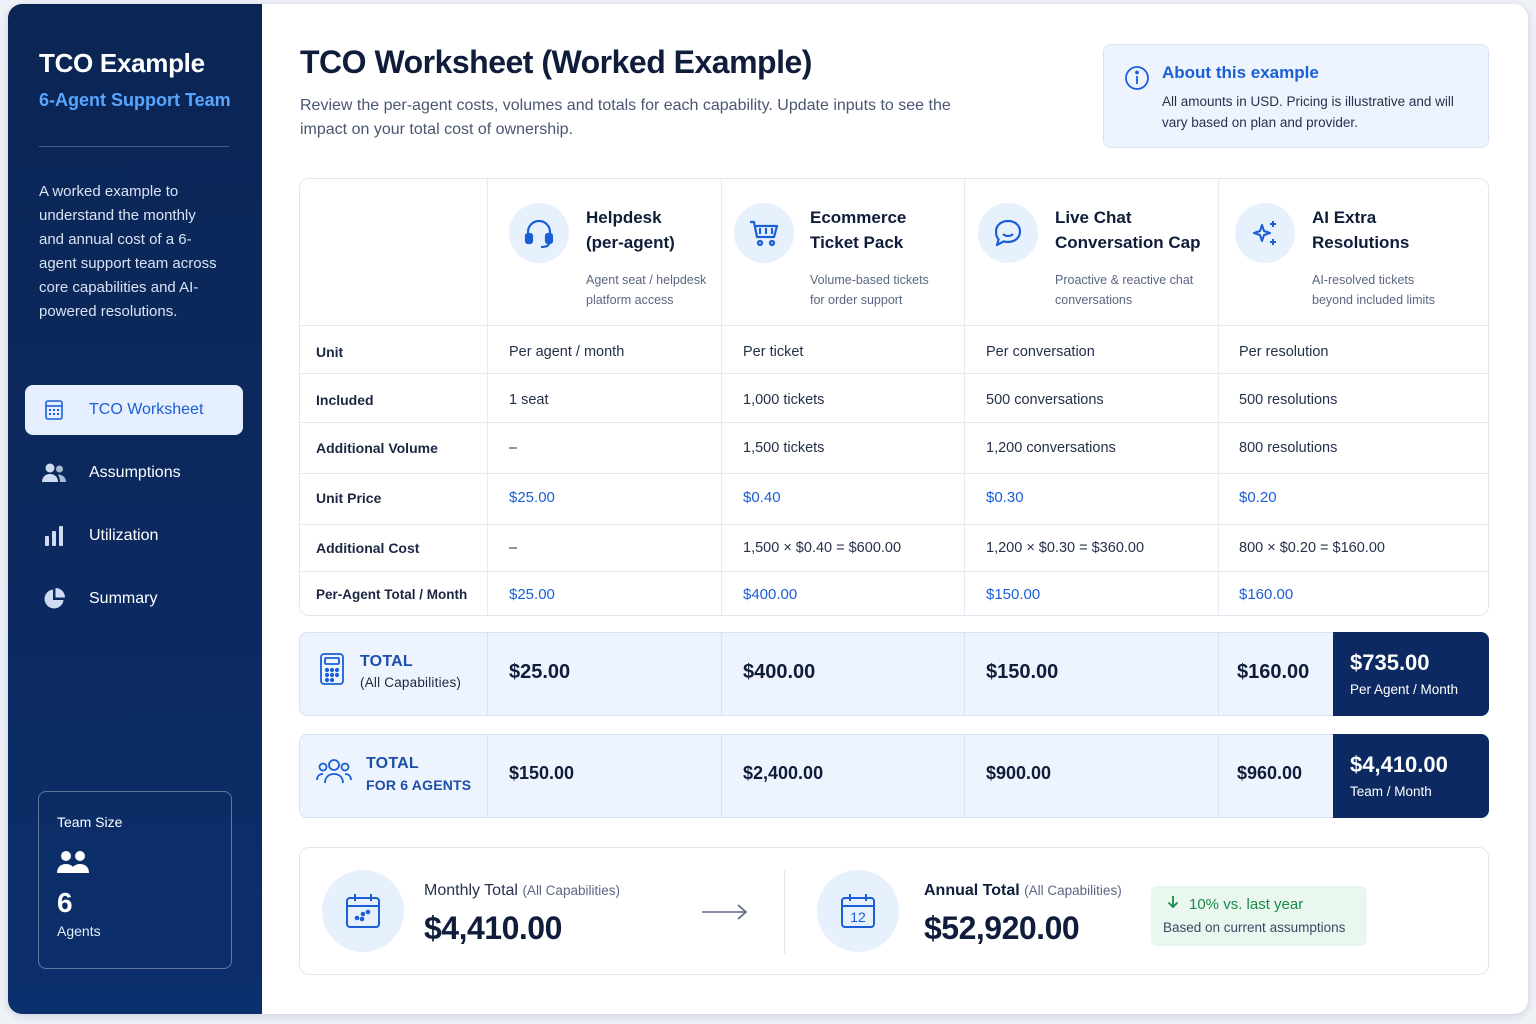  Describe the element at coordinates (773, 352) in the screenshot. I see `table-cell: Per ticket` at that location.